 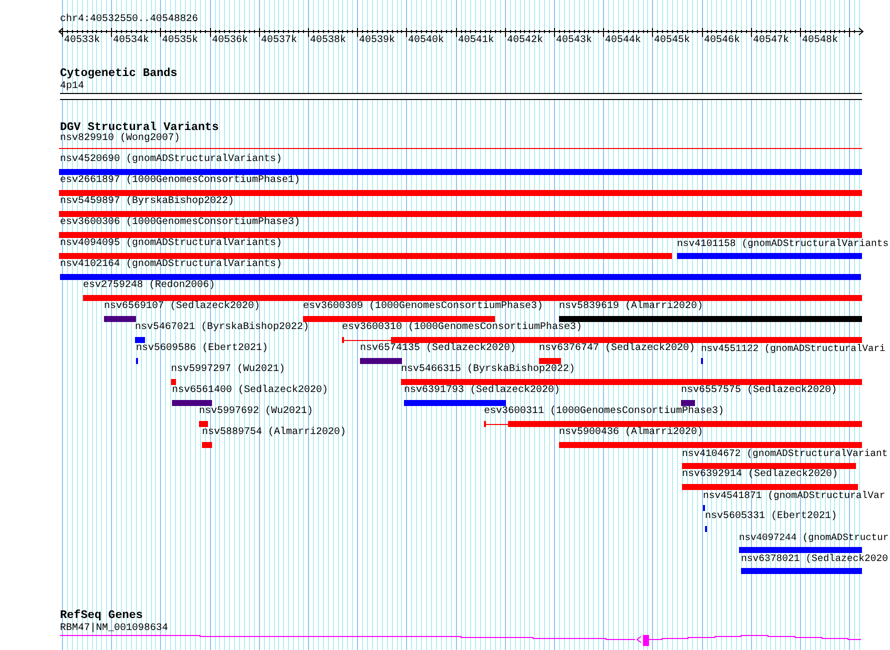 What do you see at coordinates (377, 41) in the screenshot?
I see `tick-label: 40539k` at bounding box center [377, 41].